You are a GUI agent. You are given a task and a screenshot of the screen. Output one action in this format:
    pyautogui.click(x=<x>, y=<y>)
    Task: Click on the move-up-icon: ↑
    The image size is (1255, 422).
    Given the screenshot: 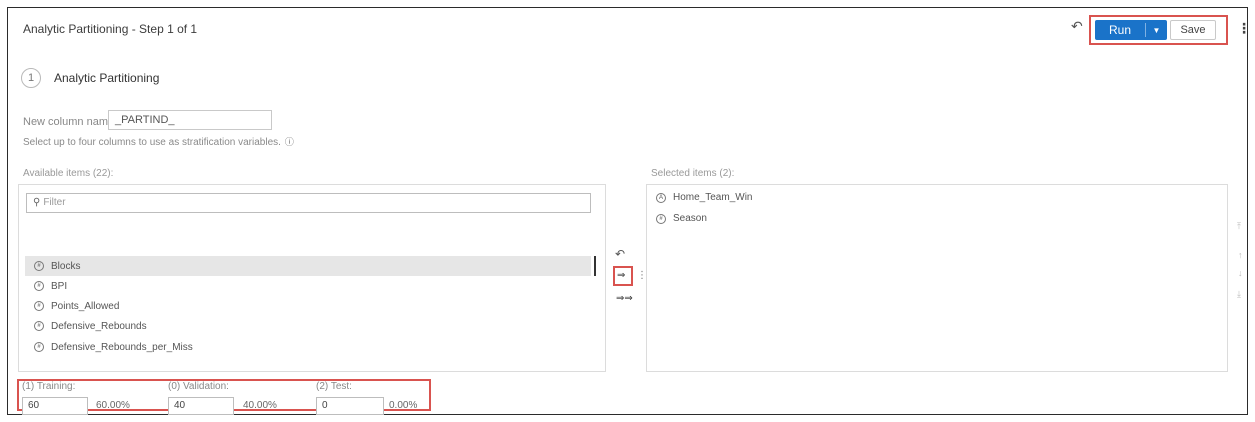 What is the action you would take?
    pyautogui.click(x=1240, y=255)
    